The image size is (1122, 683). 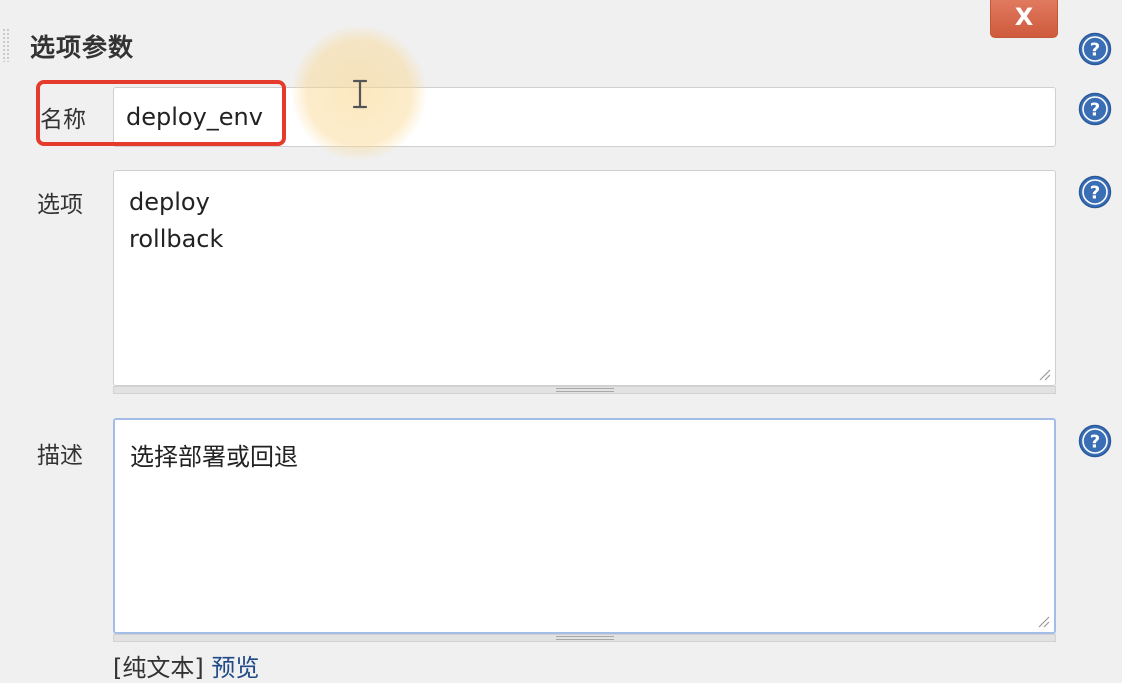 What do you see at coordinates (584, 117) in the screenshot?
I see `name-input` at bounding box center [584, 117].